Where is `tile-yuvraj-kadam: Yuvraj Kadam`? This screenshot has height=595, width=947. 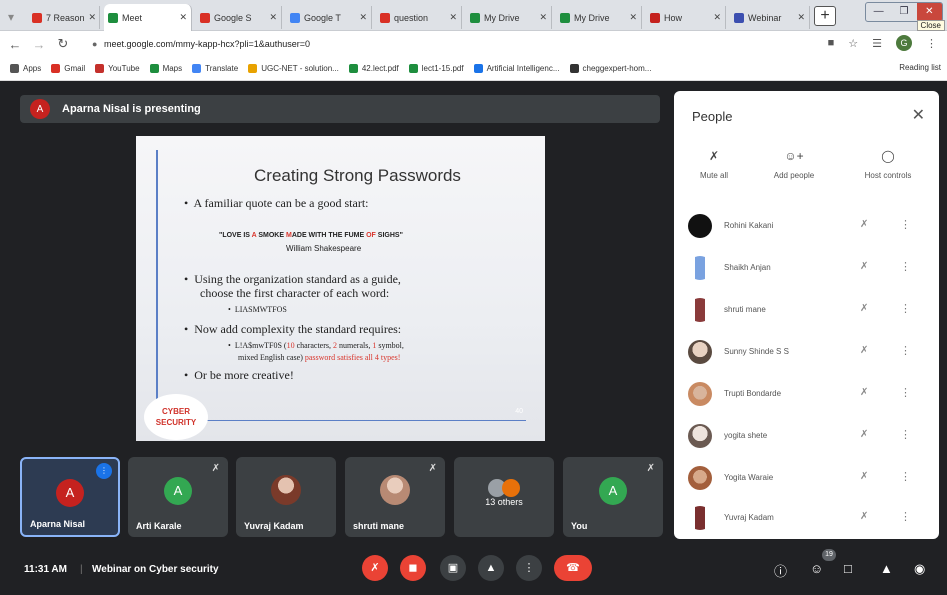 tile-yuvraj-kadam: Yuvraj Kadam is located at coordinates (286, 497).